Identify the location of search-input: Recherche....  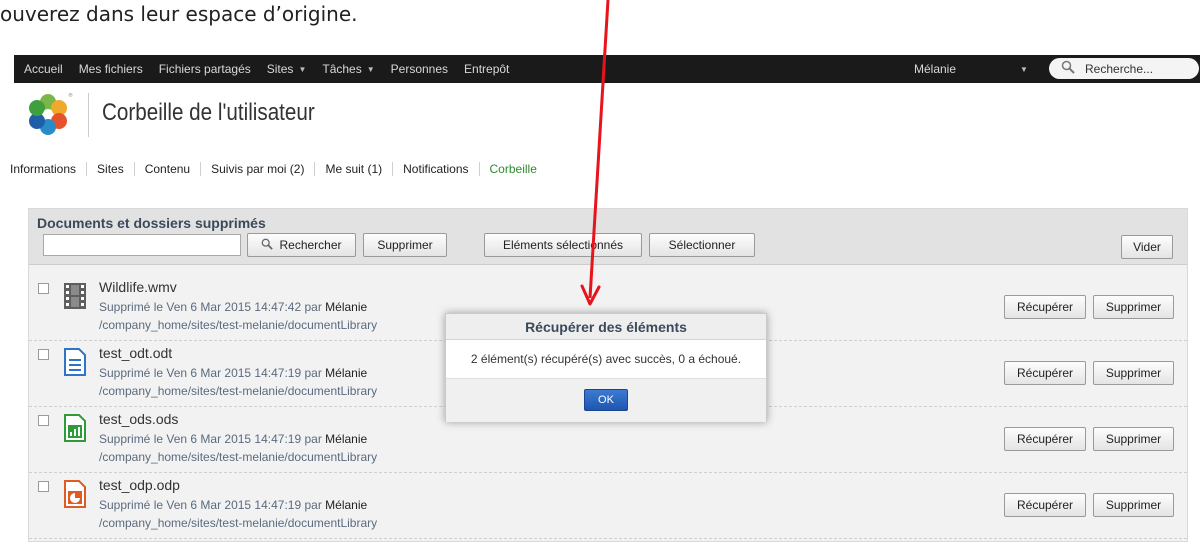
(1124, 68).